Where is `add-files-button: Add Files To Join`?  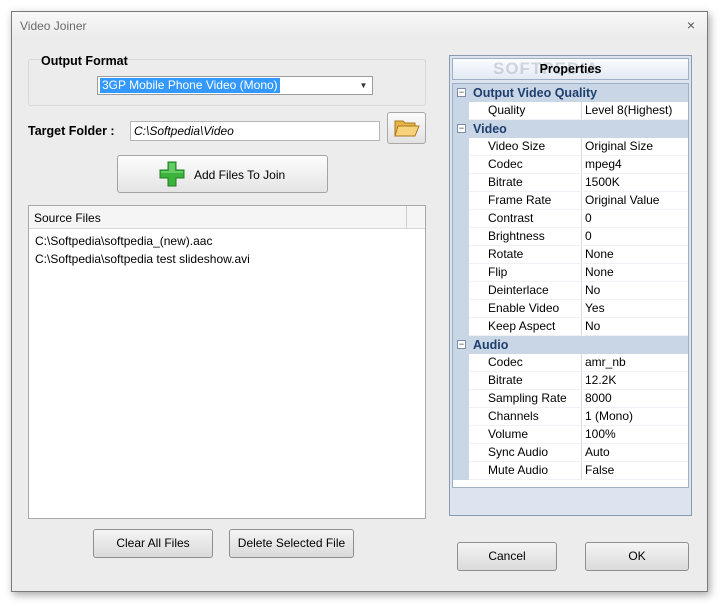 add-files-button: Add Files To Join is located at coordinates (222, 174).